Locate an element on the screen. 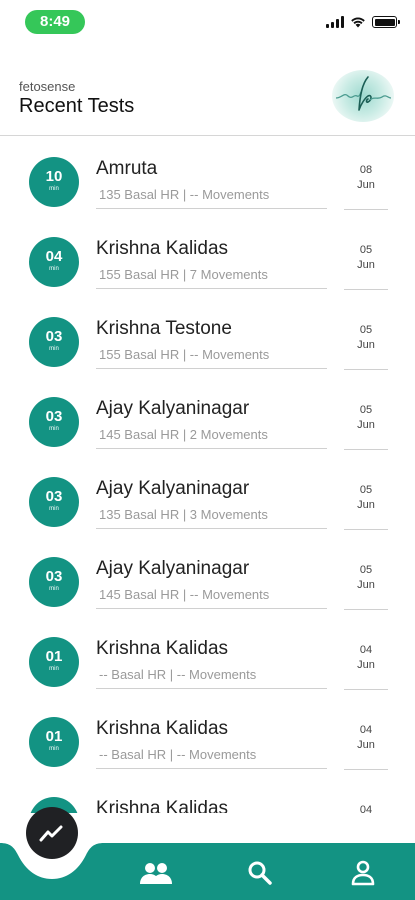 This screenshot has width=415, height=900. nav-profile-button is located at coordinates (363, 873).